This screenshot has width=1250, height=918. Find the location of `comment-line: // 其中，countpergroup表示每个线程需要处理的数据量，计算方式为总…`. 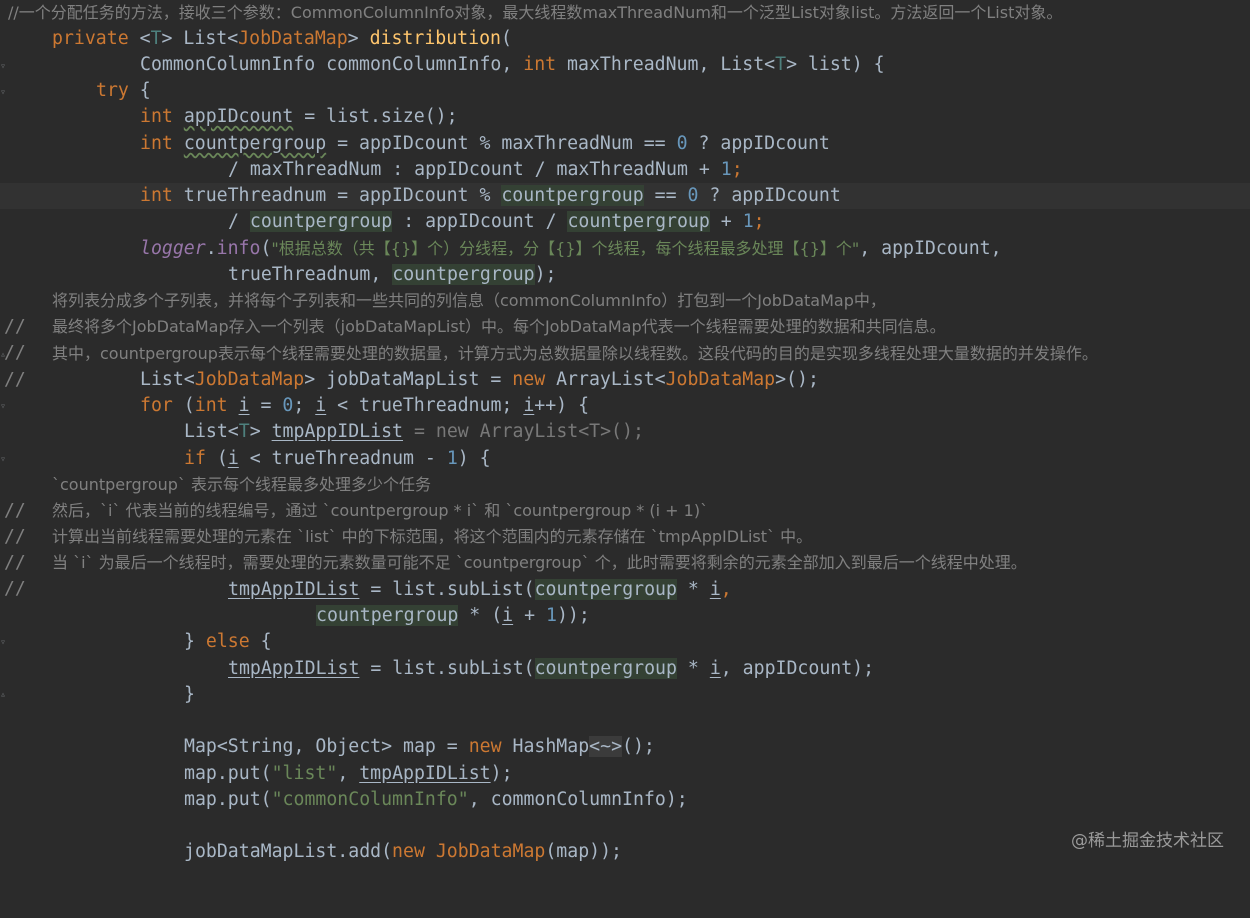

comment-line: // 其中，countpergroup表示每个线程需要处理的数据量，计算方式为总… is located at coordinates (625, 365).